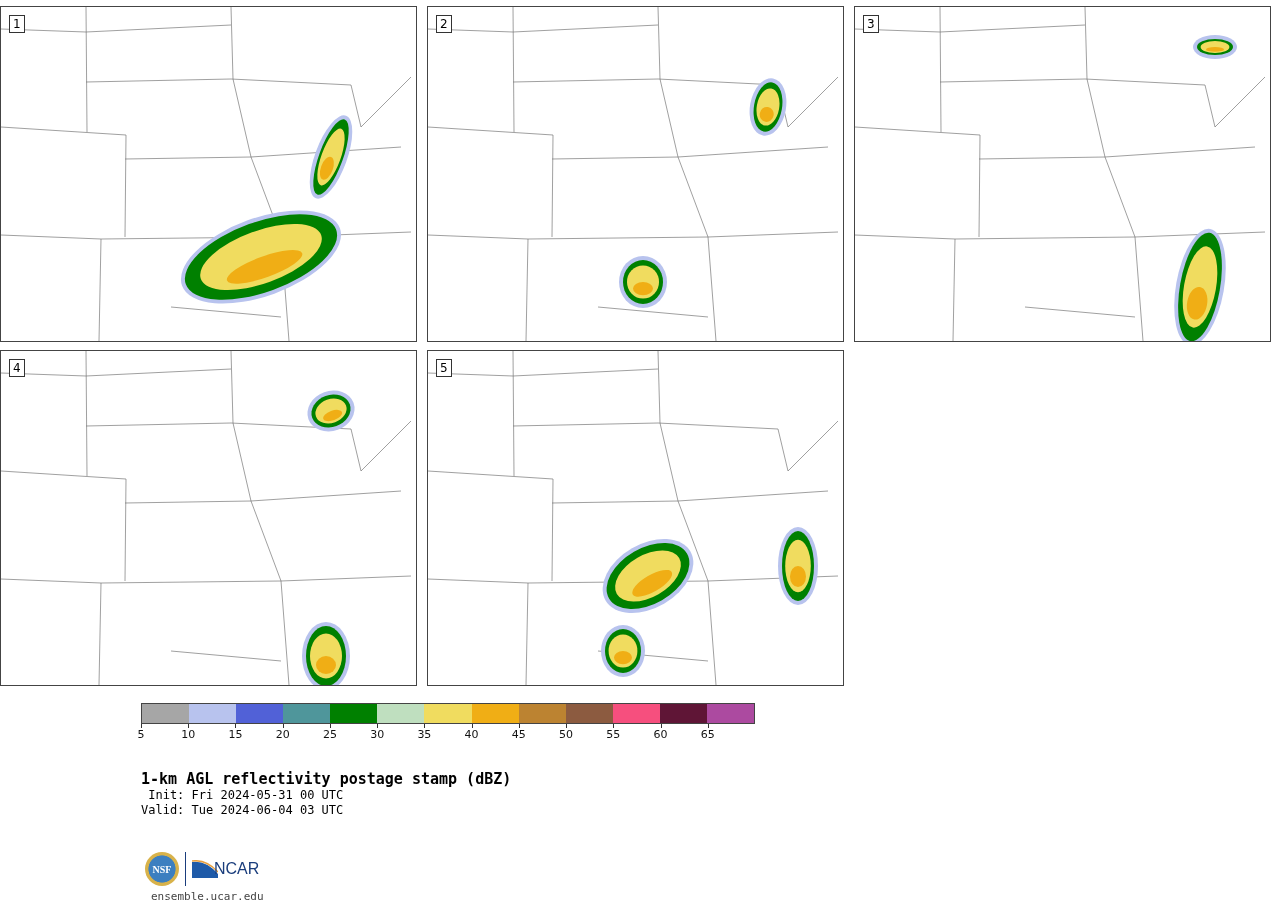 The width and height of the screenshot is (1280, 901). I want to click on nsf-logo: NSF, so click(162, 869).